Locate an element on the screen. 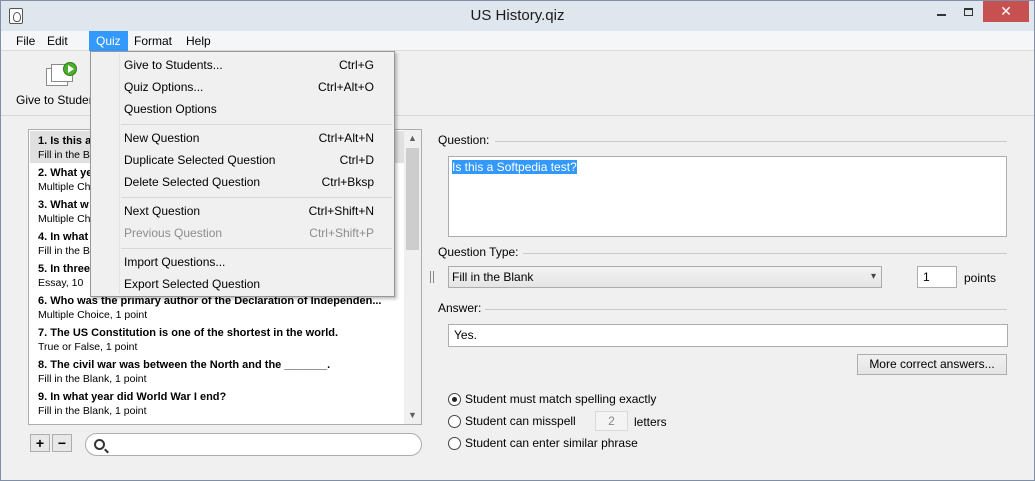 This screenshot has height=481, width=1035. misspell-letters-field: 2 is located at coordinates (611, 421).